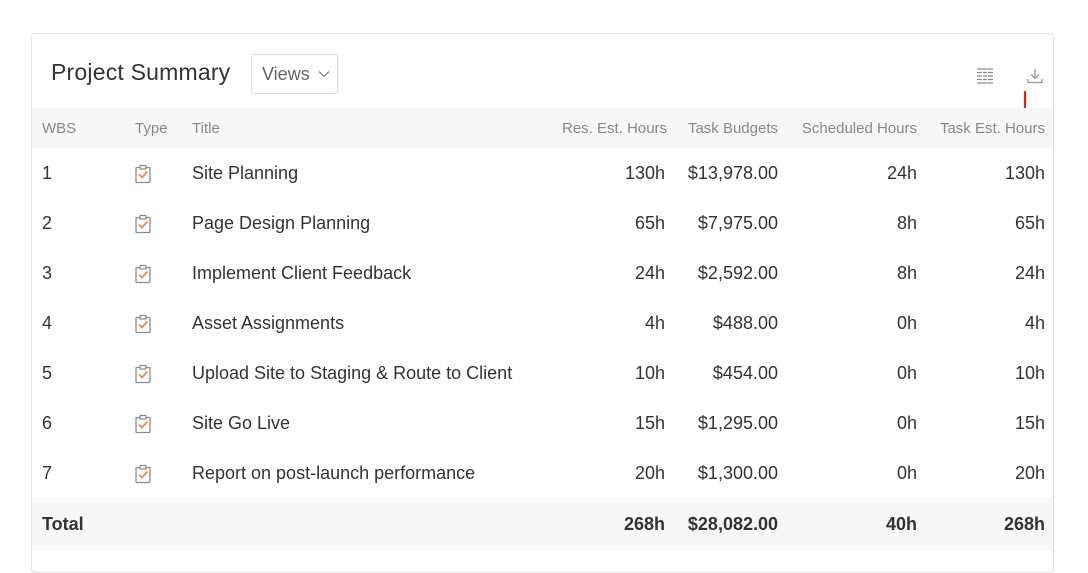  What do you see at coordinates (732, 172) in the screenshot?
I see `cell-task-budgets: $13,978.00` at bounding box center [732, 172].